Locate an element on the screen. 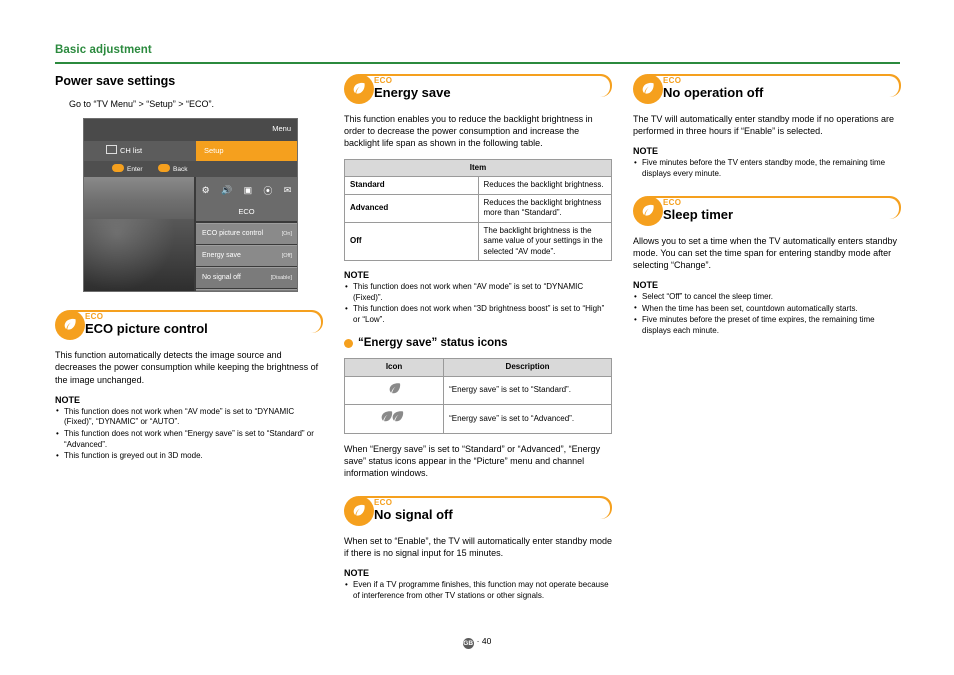 The image size is (954, 675). section-title-power-save: Power save settings is located at coordinates (115, 81).